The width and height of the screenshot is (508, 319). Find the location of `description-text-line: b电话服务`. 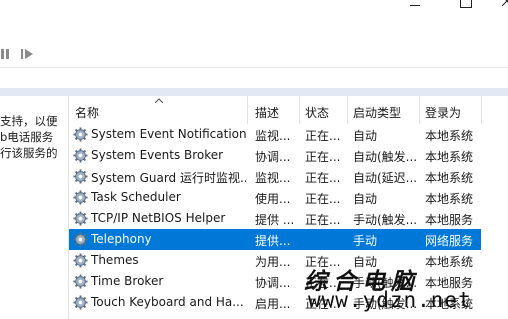

description-text-line: b电话服务 is located at coordinates (27, 137).